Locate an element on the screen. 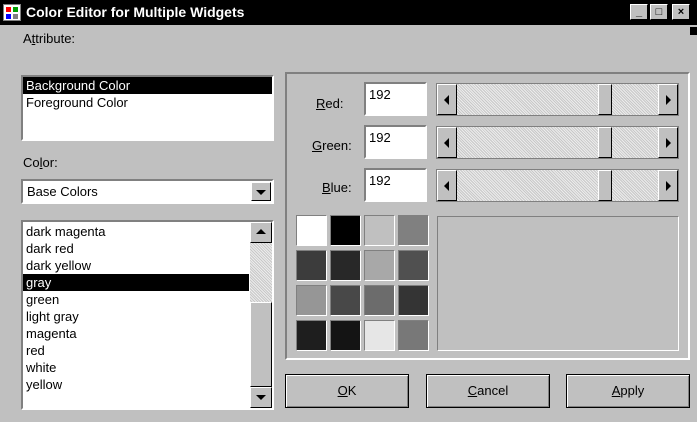 The image size is (697, 422). red-slider-left-button is located at coordinates (447, 99).